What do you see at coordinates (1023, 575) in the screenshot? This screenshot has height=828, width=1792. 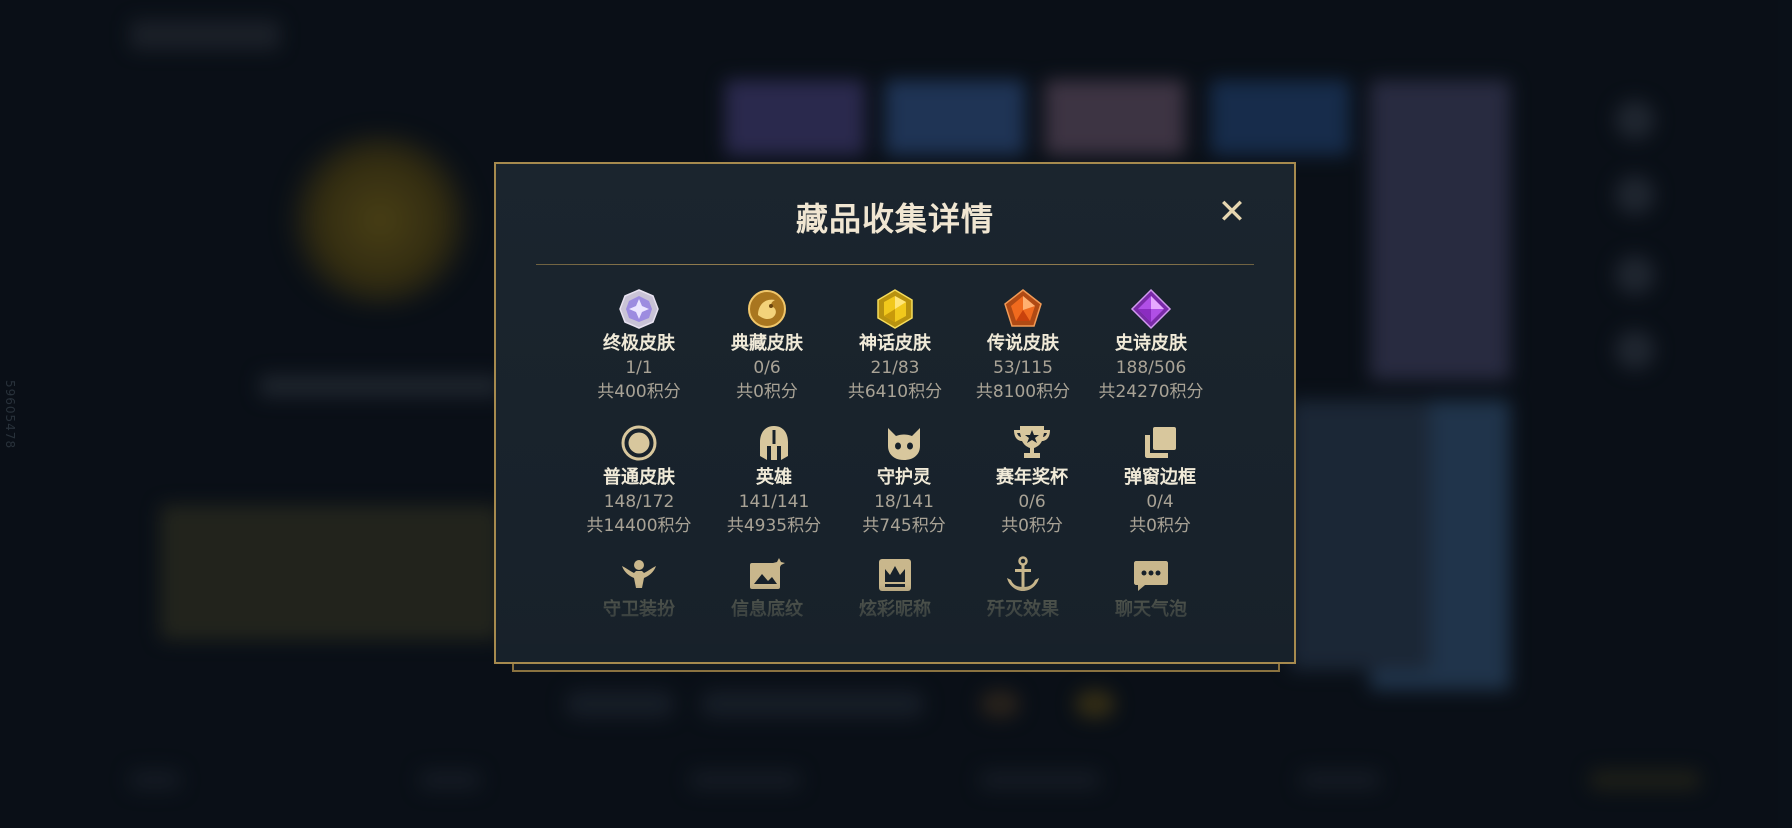 I see `anchor-icon` at bounding box center [1023, 575].